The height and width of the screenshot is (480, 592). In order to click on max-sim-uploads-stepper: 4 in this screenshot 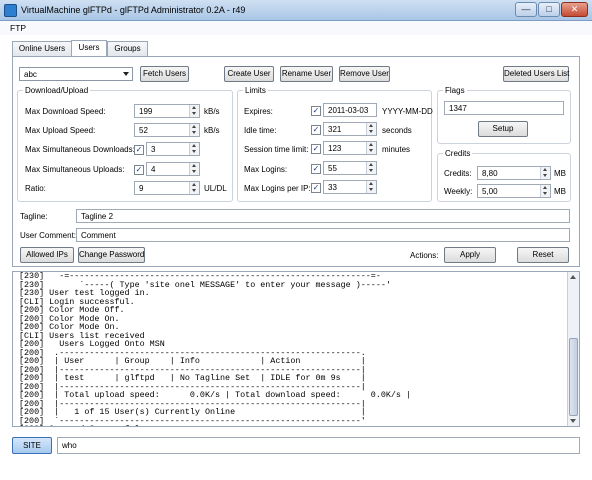, I will do `click(173, 169)`.